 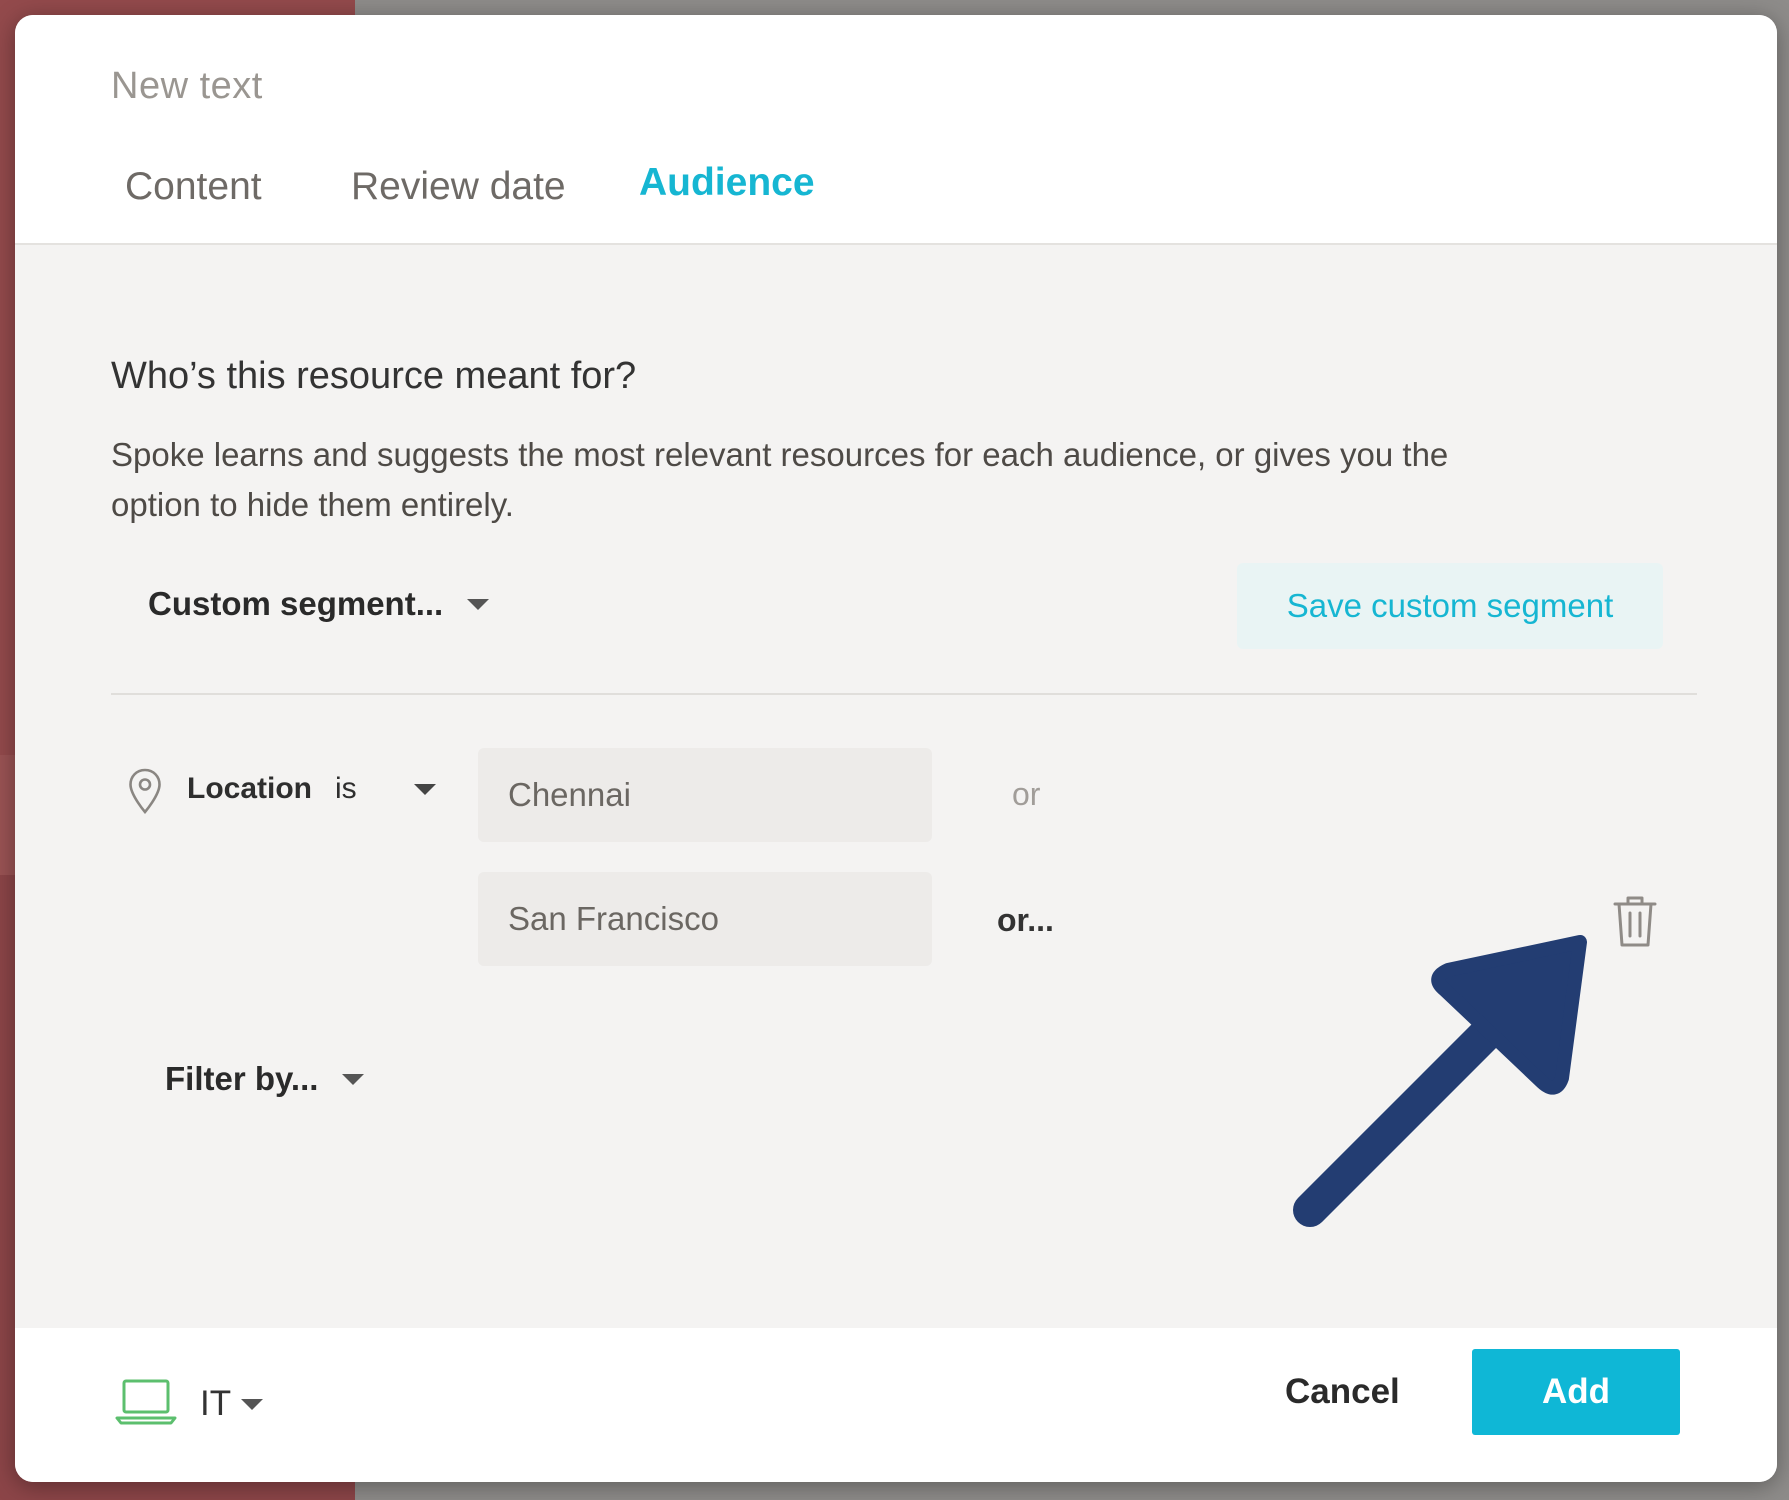 I want to click on cancel-button: Cancel, so click(x=1342, y=1392).